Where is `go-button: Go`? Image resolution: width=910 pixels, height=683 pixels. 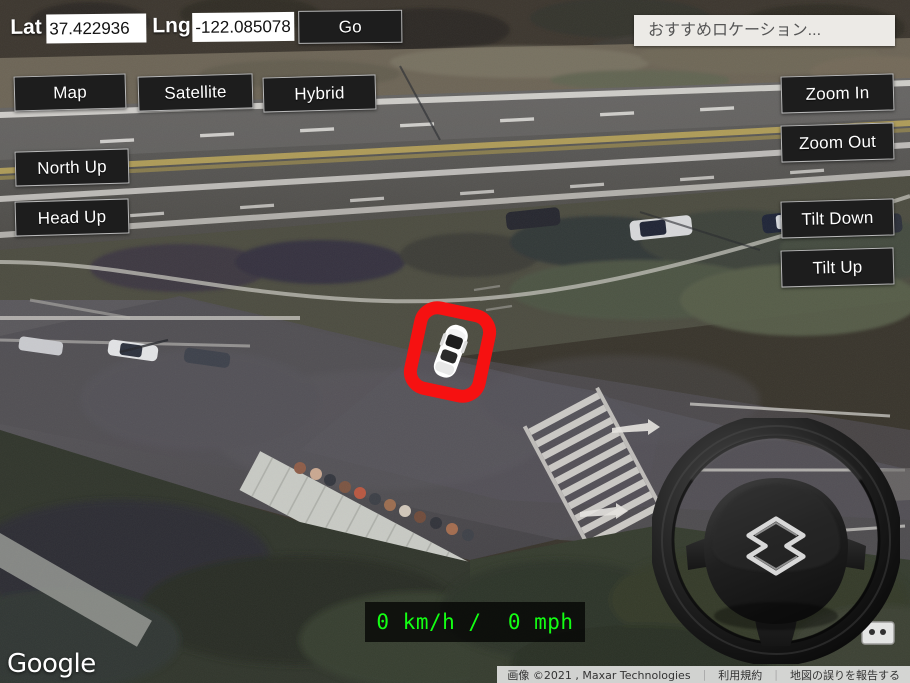
go-button: Go is located at coordinates (350, 26).